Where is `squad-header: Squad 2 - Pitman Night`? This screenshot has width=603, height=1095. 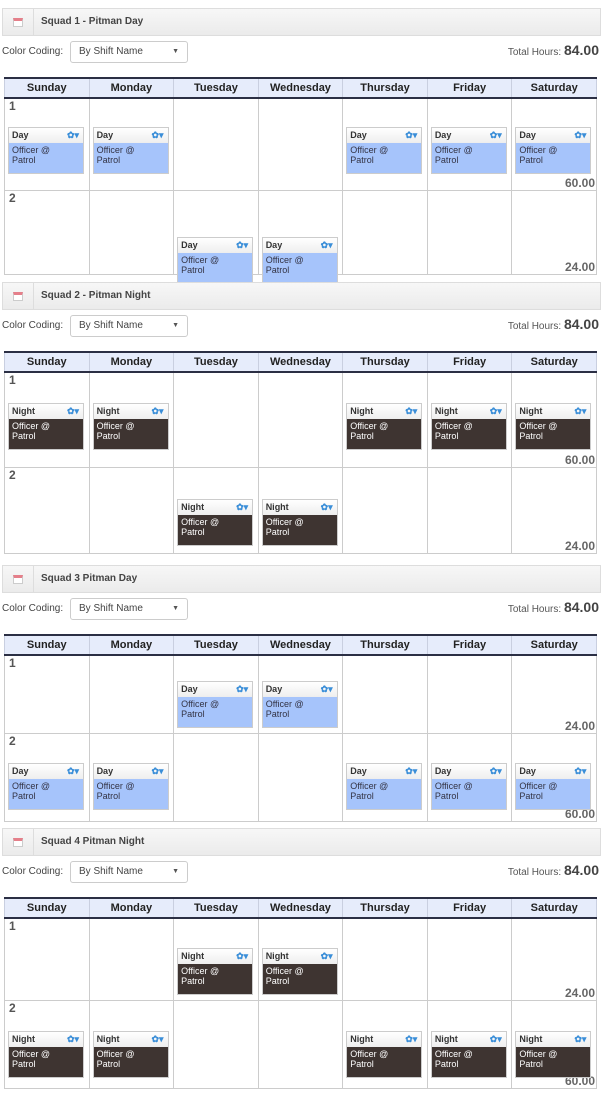 squad-header: Squad 2 - Pitman Night is located at coordinates (301, 296).